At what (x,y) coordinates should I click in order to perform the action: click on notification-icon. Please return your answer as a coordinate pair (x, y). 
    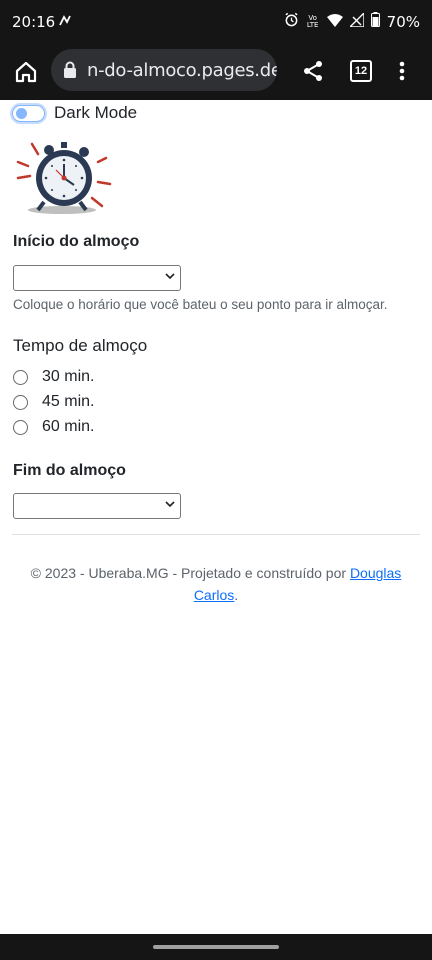
    Looking at the image, I should click on (65, 22).